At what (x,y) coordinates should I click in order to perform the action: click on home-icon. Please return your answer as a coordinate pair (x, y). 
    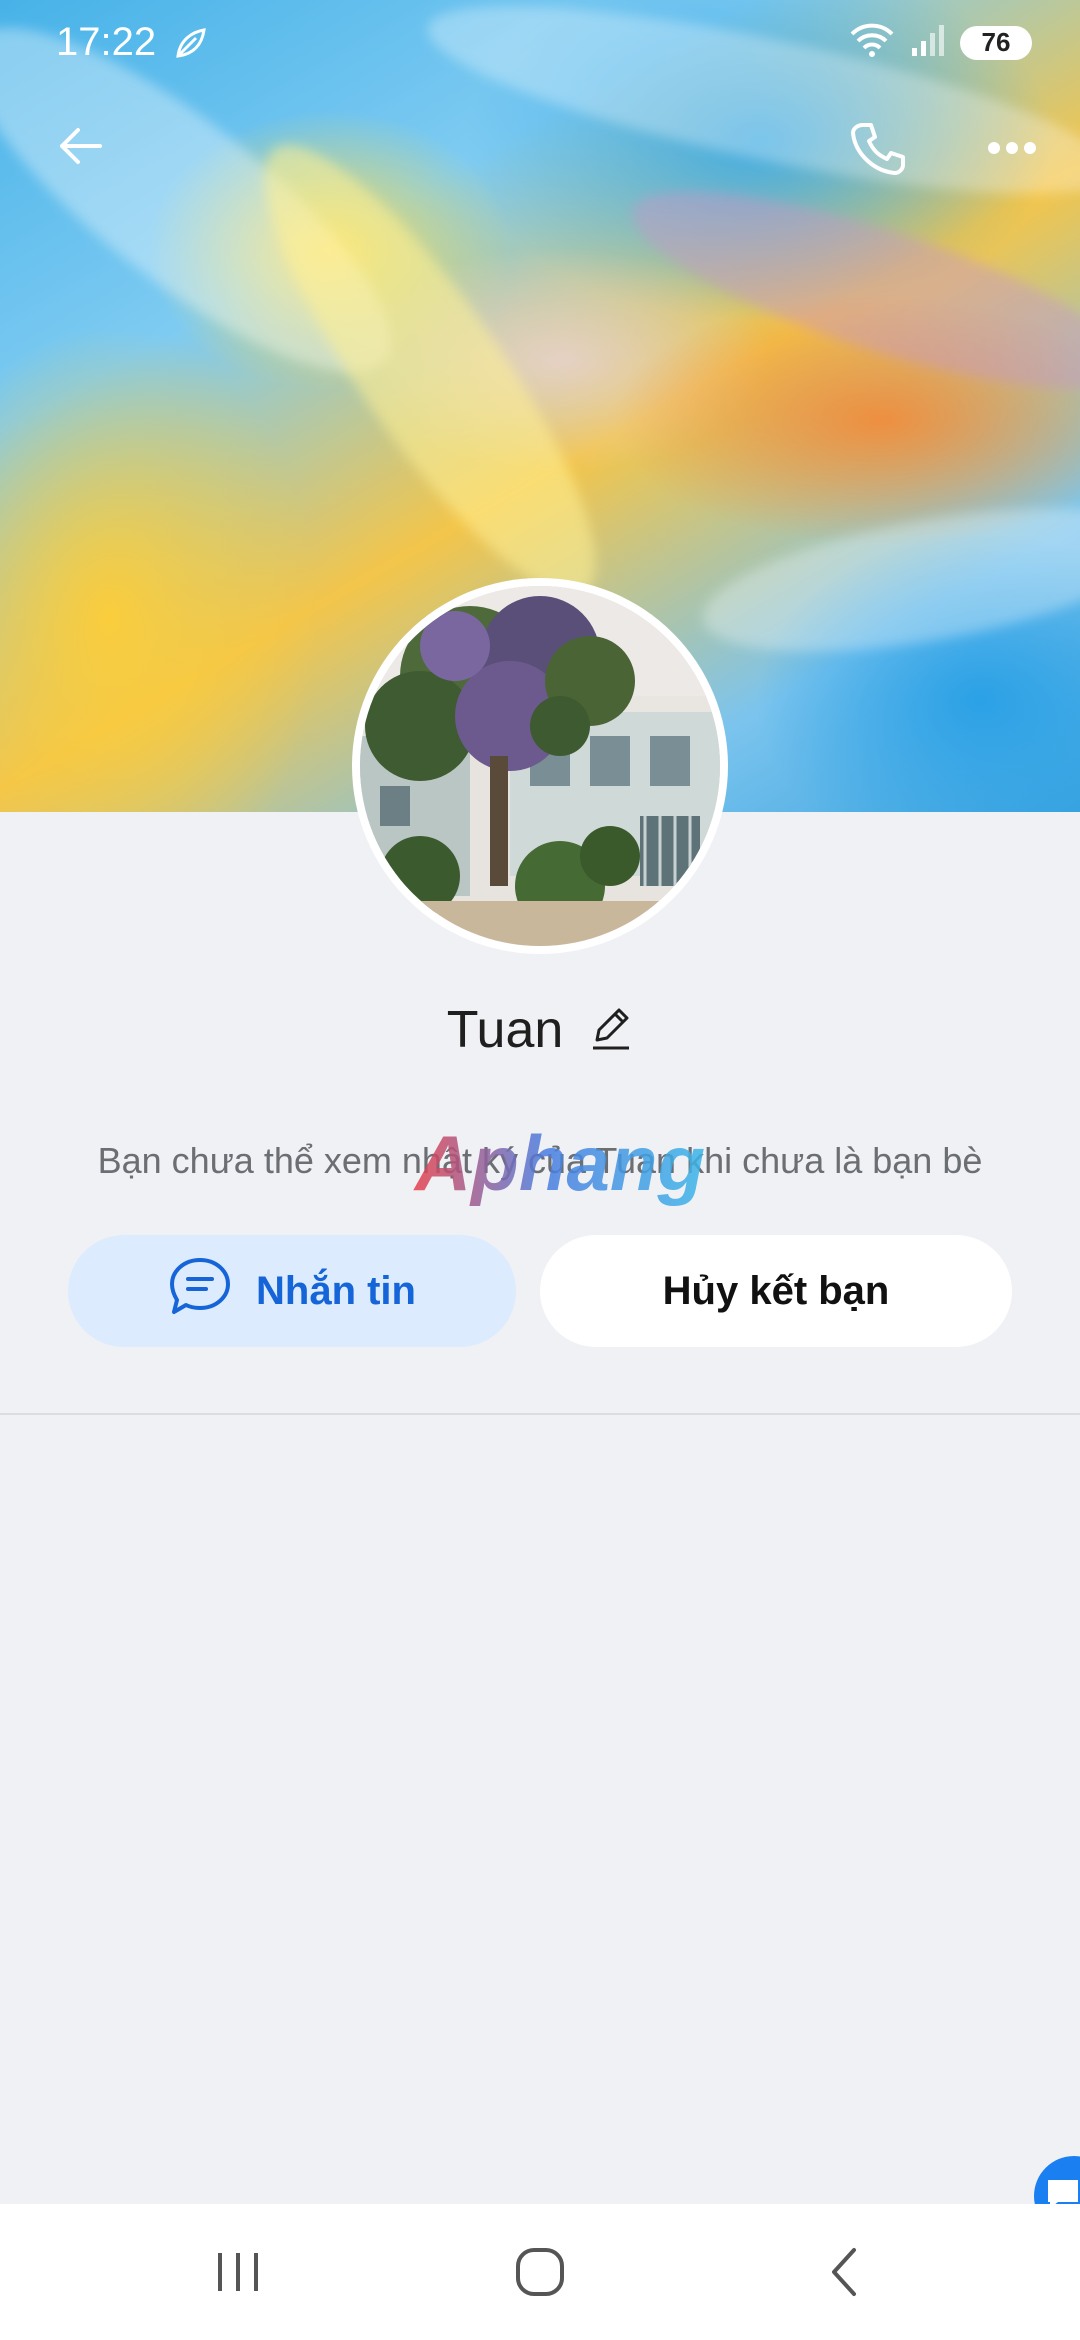
    Looking at the image, I should click on (540, 2272).